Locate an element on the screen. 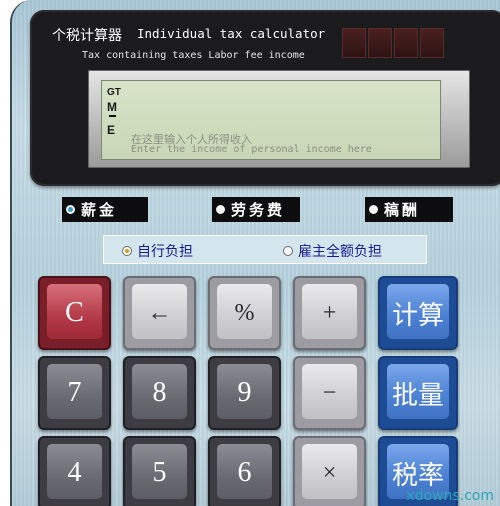 This screenshot has height=506, width=500. burden-options: 自行负担 雇主全额负担 is located at coordinates (265, 249).